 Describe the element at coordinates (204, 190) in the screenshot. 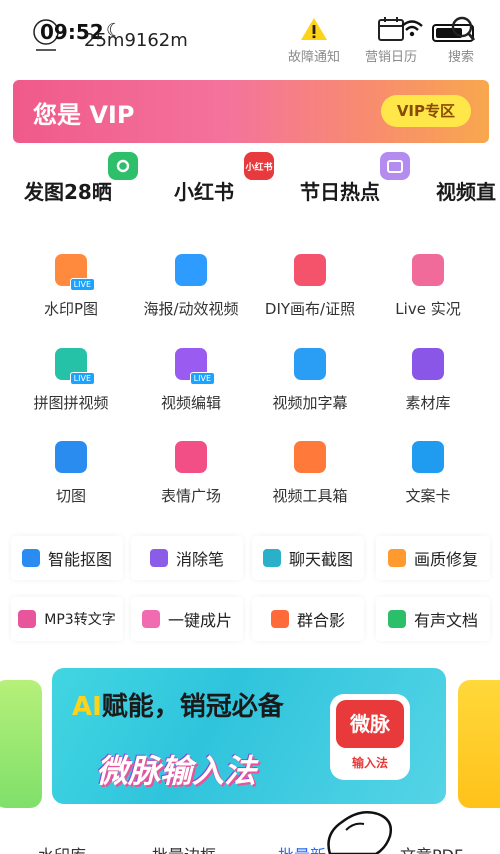

I see `tab-xiaohongshu: 小红书` at that location.